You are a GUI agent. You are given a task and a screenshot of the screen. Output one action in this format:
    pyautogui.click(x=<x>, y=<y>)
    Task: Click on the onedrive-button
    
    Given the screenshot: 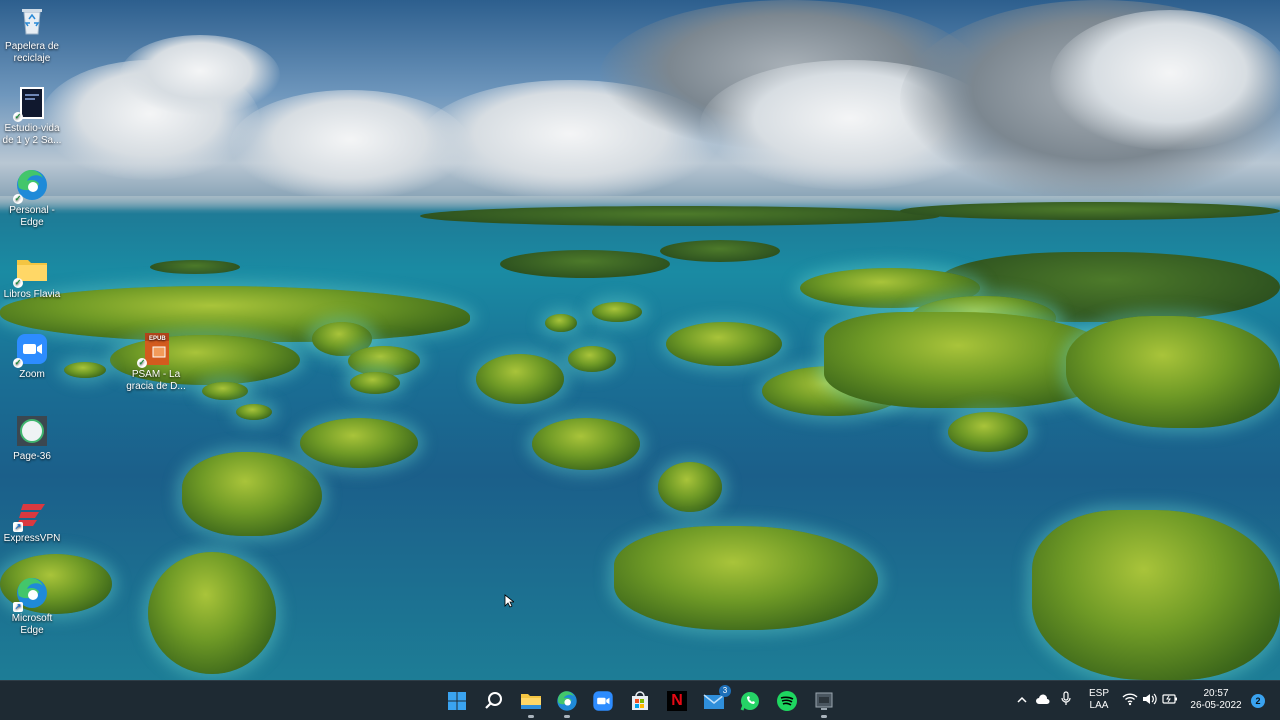 What is the action you would take?
    pyautogui.click(x=1043, y=701)
    